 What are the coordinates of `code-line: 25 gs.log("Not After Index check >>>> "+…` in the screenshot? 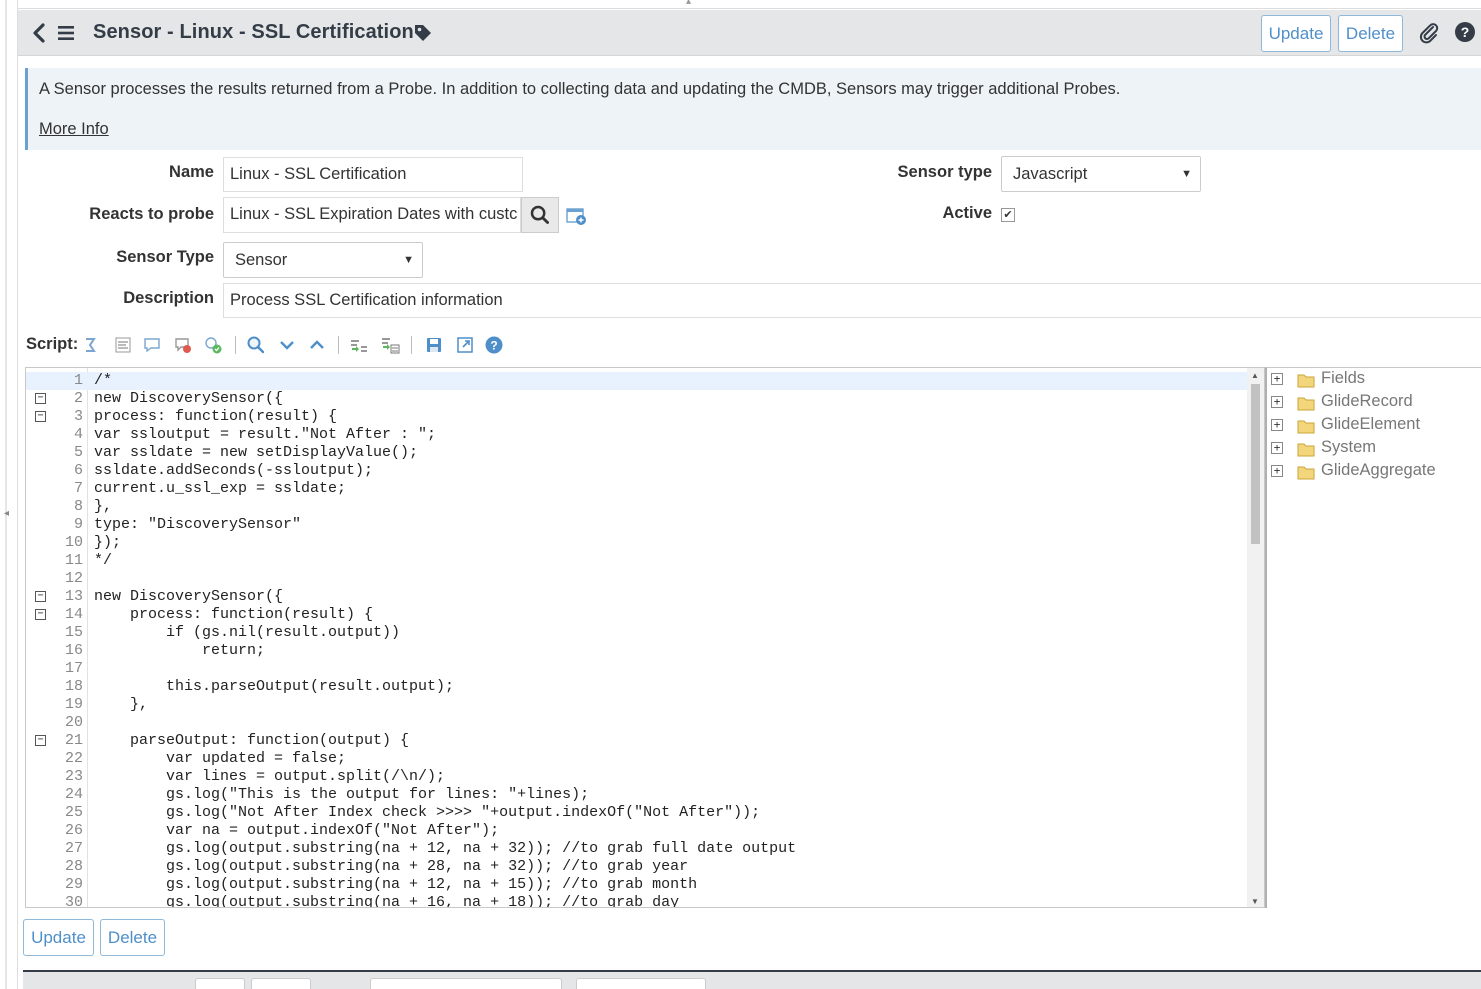 It's located at (637, 813).